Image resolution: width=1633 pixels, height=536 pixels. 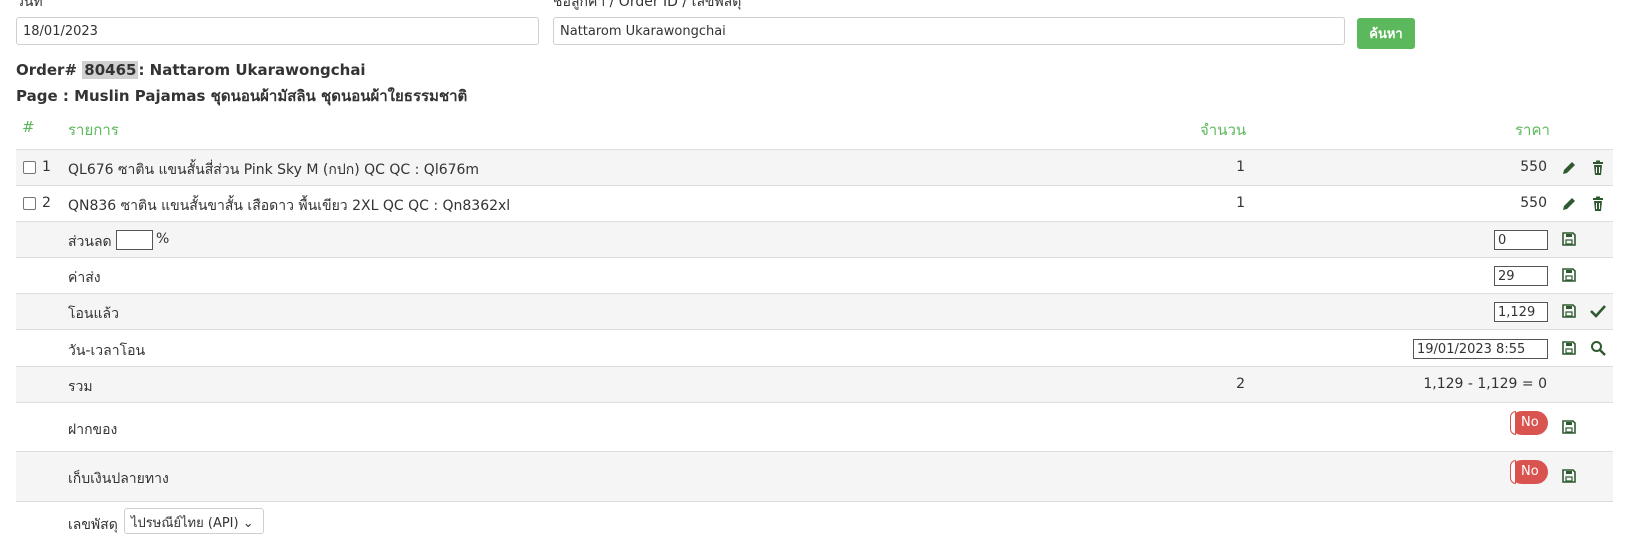 I want to click on carrier-select-value: ไปรษณีย์ไทย (API), so click(x=185, y=523).